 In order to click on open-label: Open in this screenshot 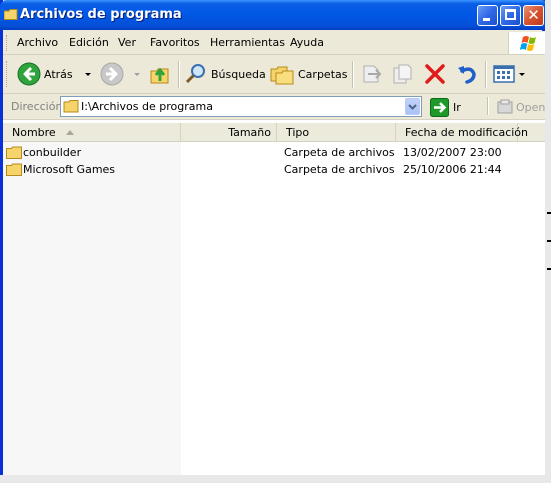, I will do `click(531, 107)`.